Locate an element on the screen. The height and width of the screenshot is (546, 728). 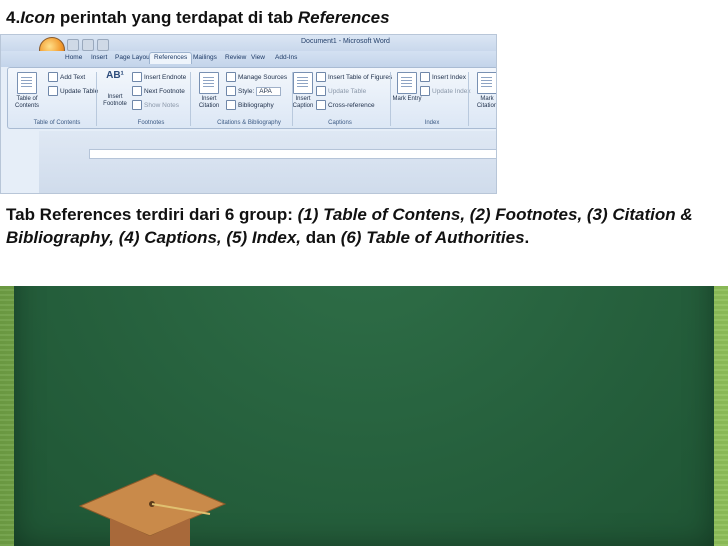
table-of-contents-button: Table of Contents is located at coordinates (27, 91).